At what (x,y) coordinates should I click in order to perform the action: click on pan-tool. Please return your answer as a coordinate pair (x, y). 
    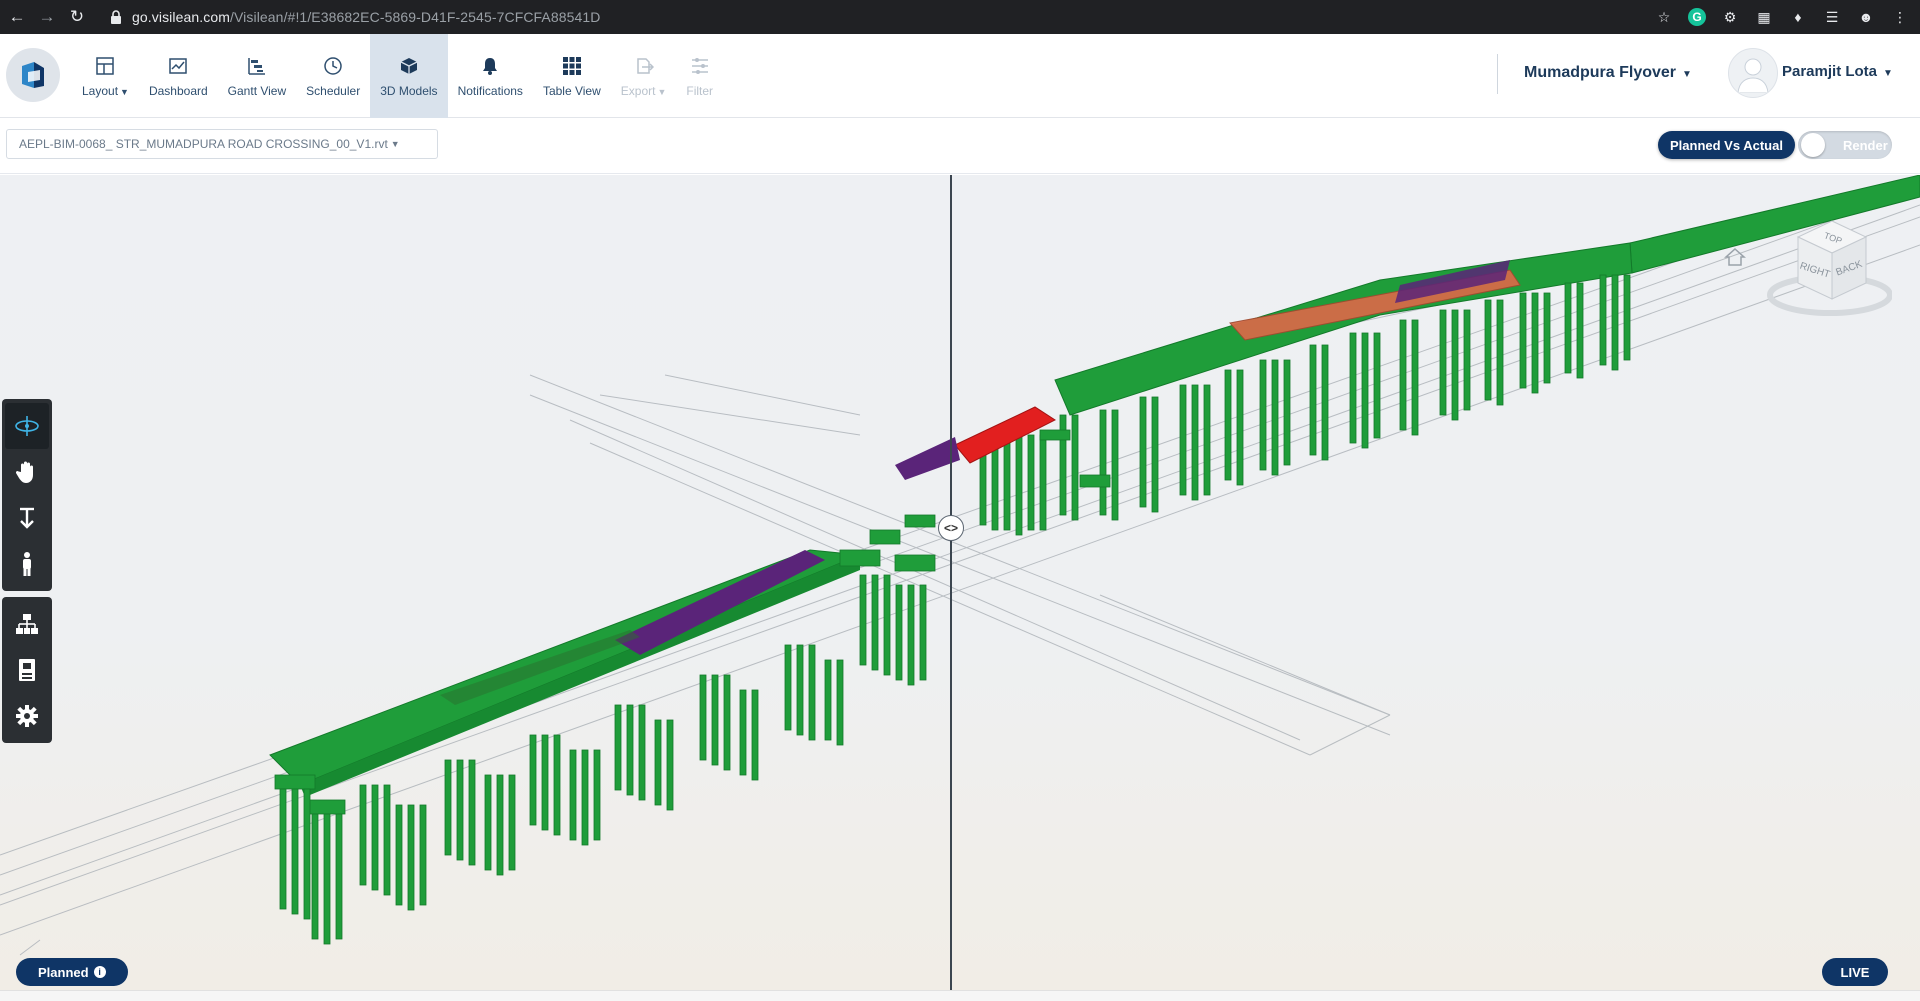
    Looking at the image, I should click on (27, 472).